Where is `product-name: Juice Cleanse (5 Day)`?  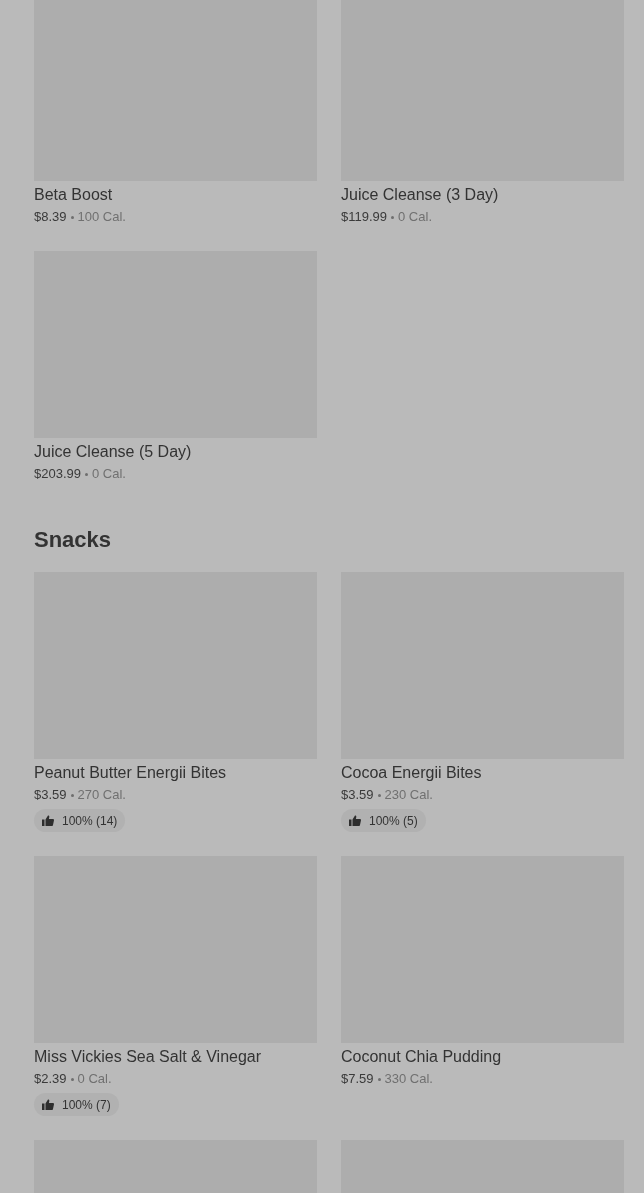 product-name: Juice Cleanse (5 Day) is located at coordinates (175, 452).